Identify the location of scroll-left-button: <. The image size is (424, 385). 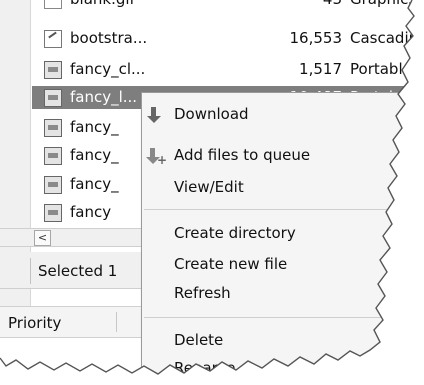
(42, 238).